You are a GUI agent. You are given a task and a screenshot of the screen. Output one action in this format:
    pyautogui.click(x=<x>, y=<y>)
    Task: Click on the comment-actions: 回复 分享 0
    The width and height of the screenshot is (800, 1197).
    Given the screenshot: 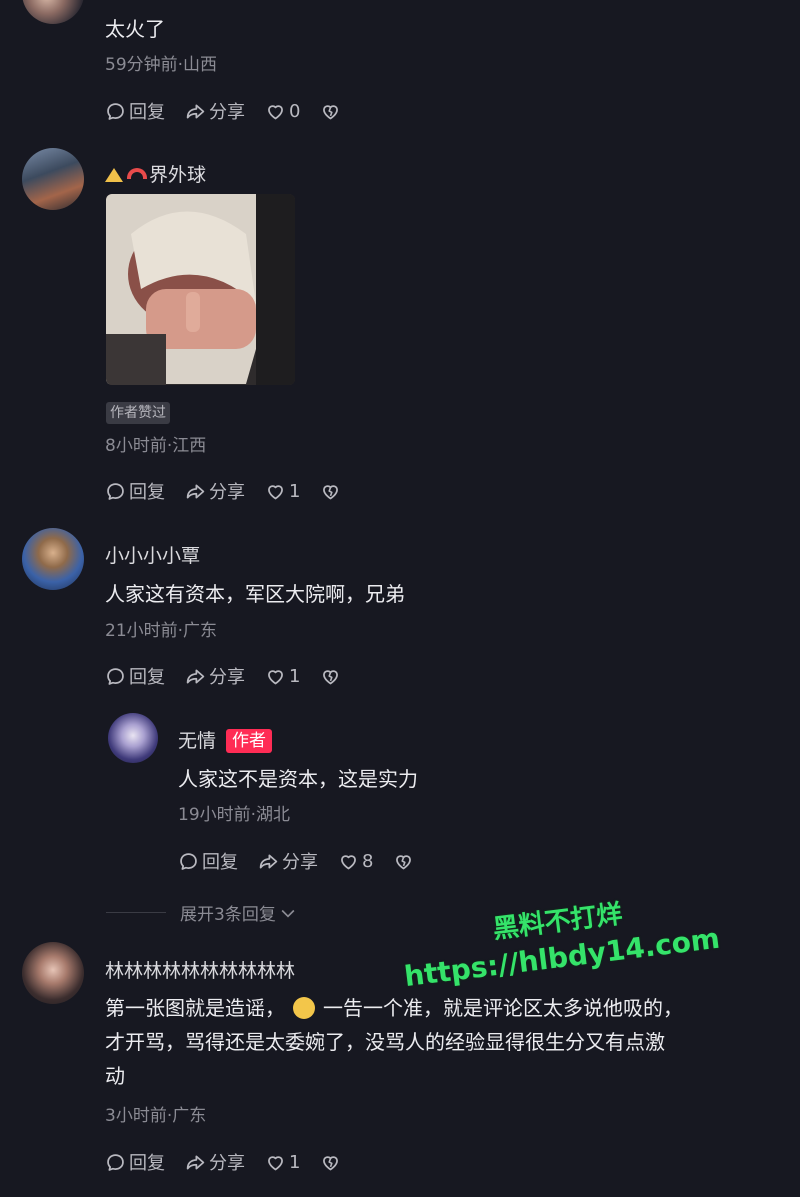 What is the action you would take?
    pyautogui.click(x=233, y=111)
    